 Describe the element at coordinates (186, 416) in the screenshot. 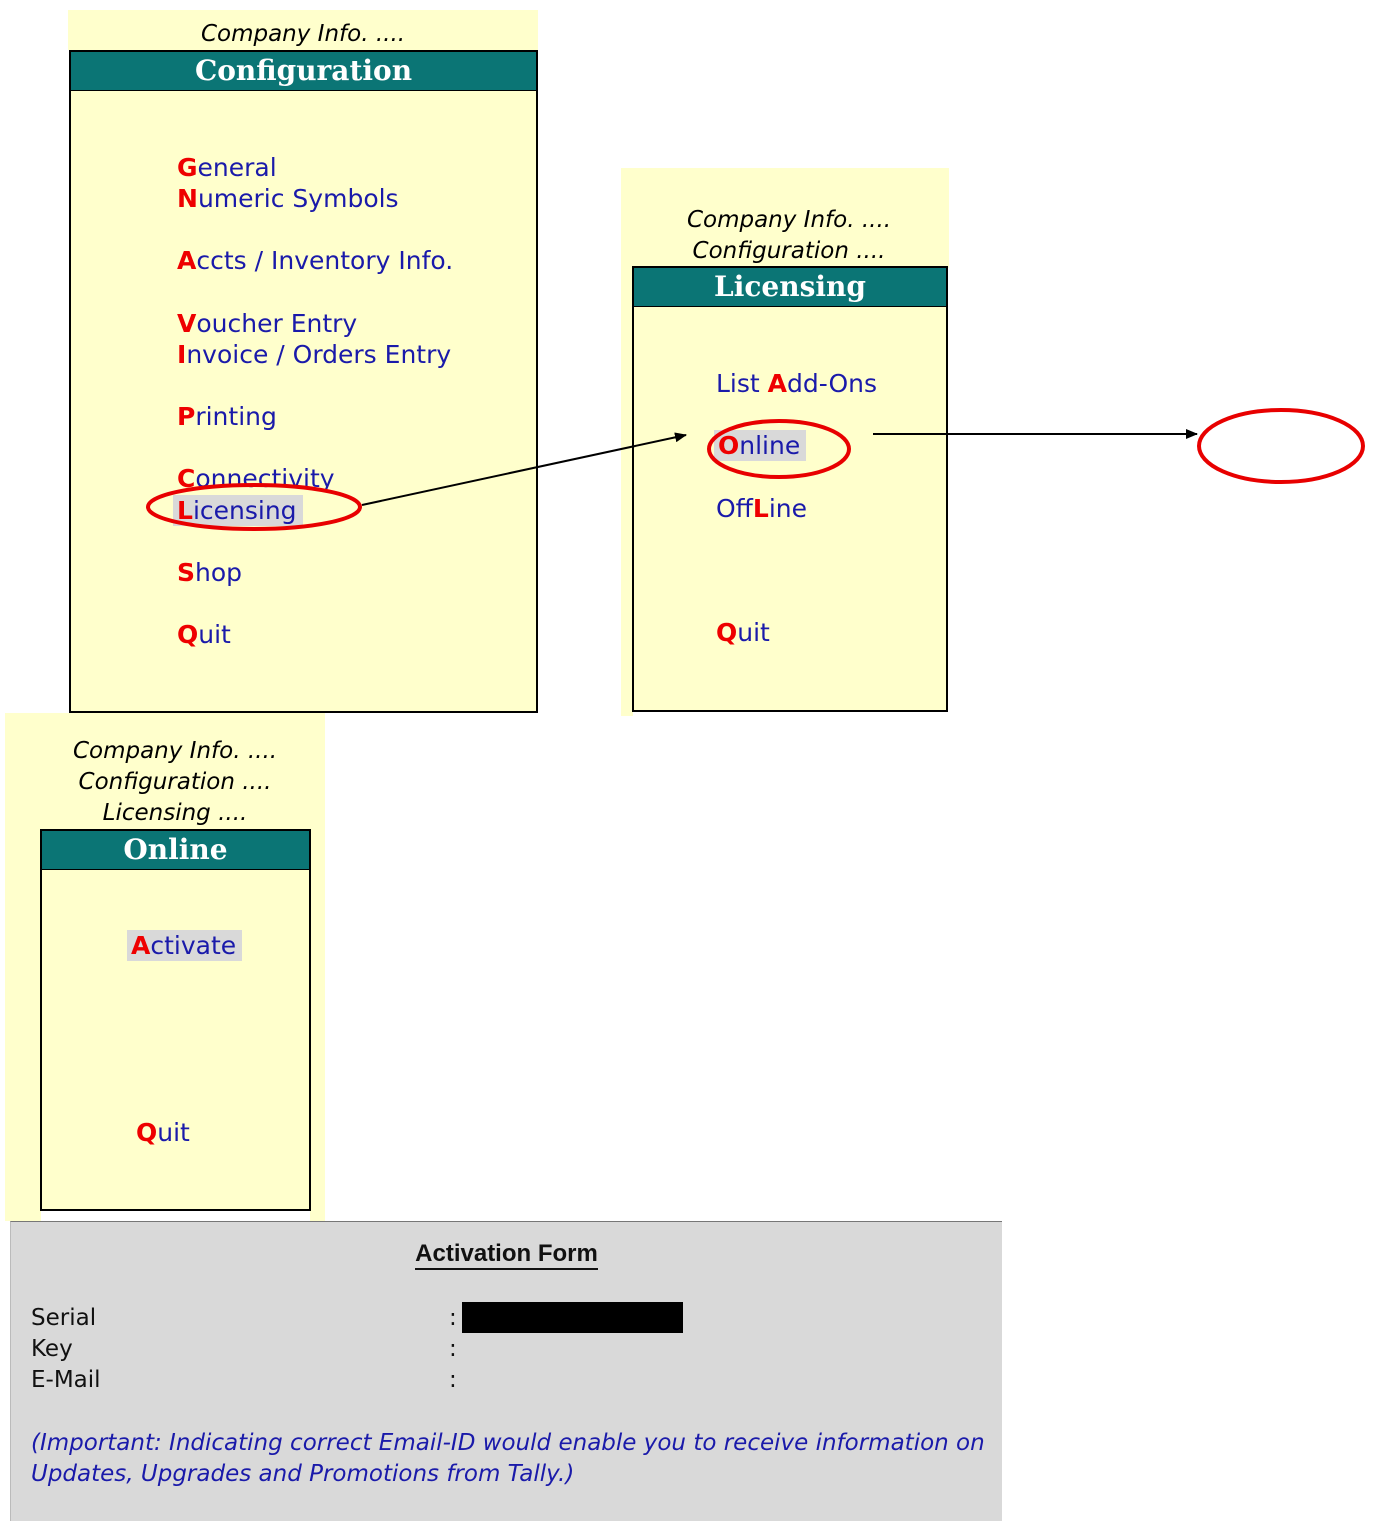

I see `hotkey-letter: P` at that location.